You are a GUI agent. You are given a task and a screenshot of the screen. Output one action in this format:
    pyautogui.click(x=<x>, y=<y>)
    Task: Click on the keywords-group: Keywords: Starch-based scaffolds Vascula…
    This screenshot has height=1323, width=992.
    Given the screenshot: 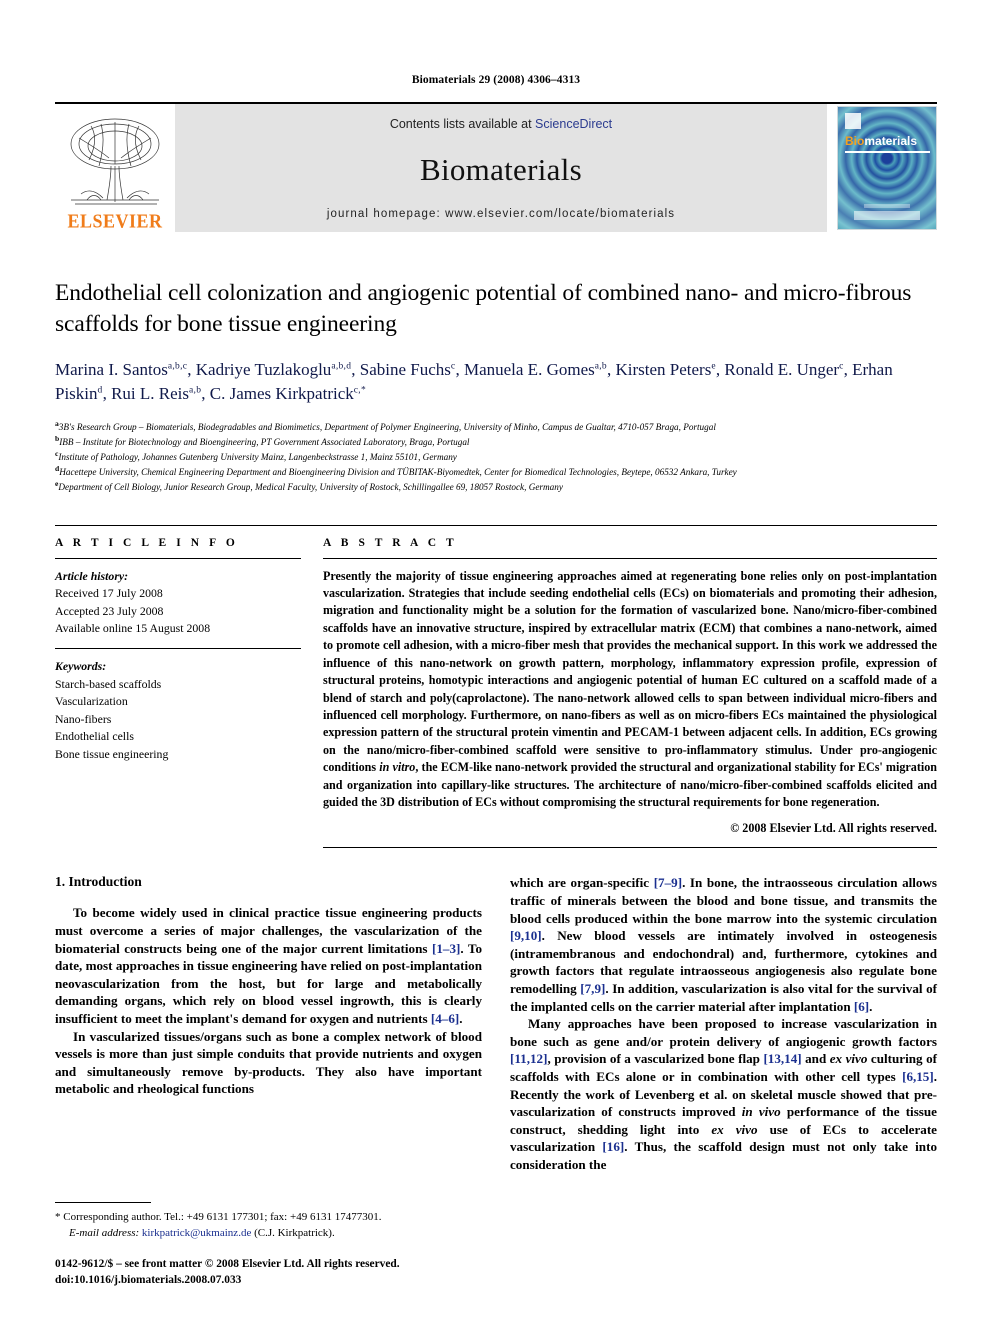 What is the action you would take?
    pyautogui.click(x=178, y=710)
    